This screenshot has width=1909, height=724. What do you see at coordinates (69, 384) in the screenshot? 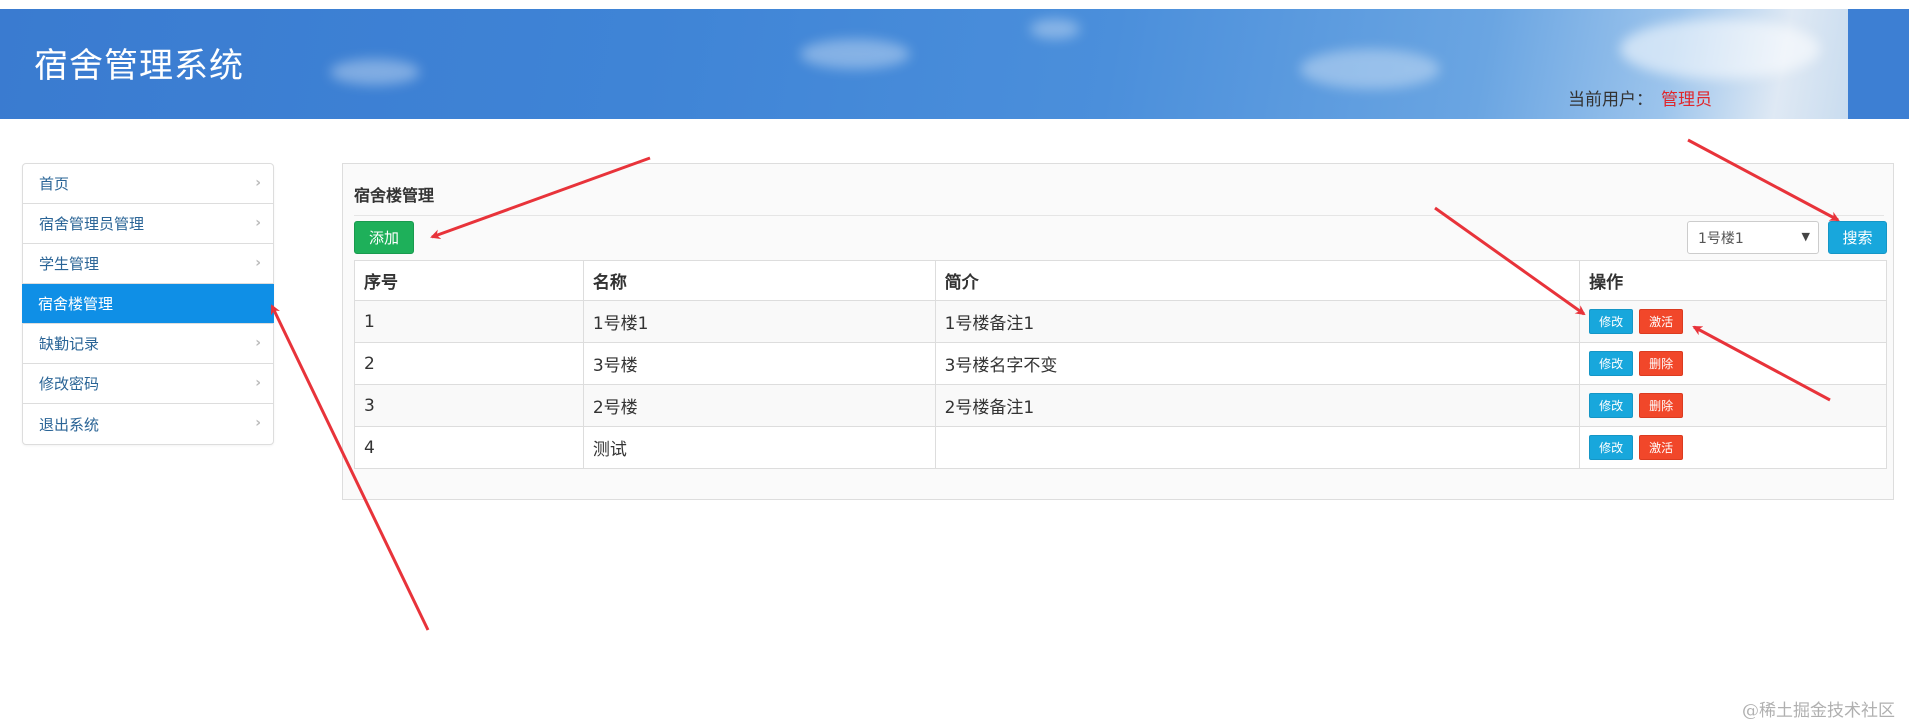
I see `sidebar-item-label: 修改密码` at bounding box center [69, 384].